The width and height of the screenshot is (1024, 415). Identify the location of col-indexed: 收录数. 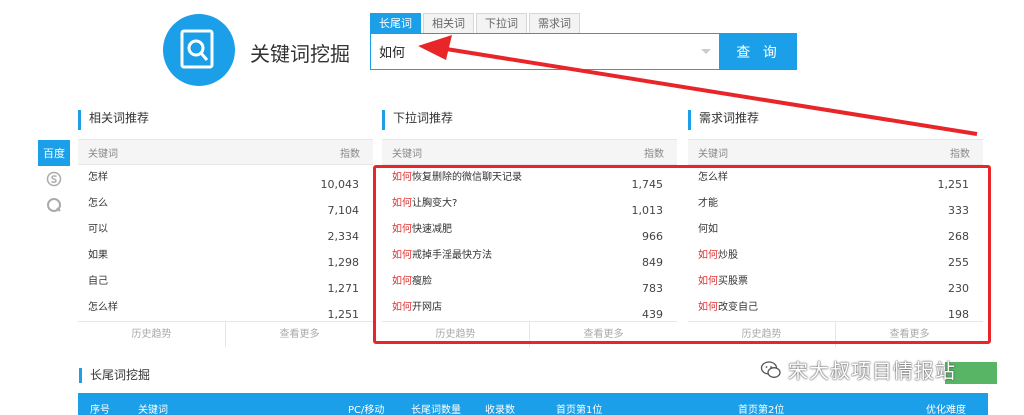
(500, 408).